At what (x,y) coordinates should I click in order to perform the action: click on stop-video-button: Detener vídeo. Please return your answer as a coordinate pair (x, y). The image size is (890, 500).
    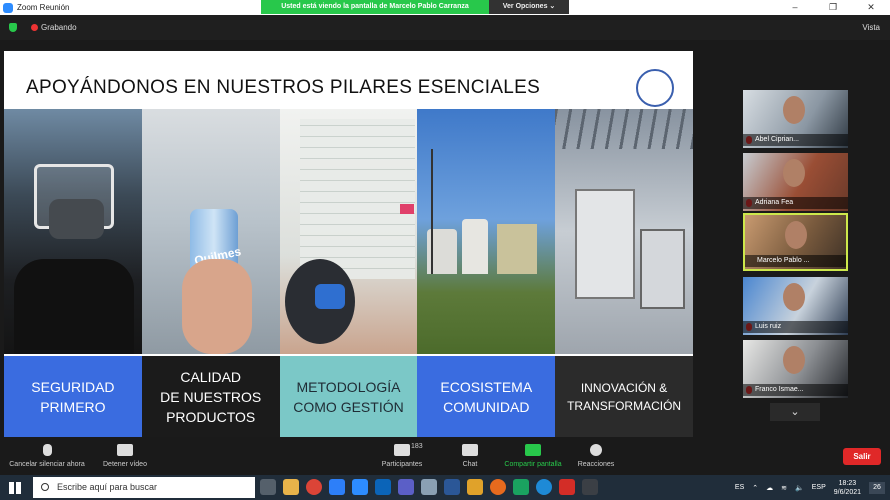
    Looking at the image, I should click on (125, 458).